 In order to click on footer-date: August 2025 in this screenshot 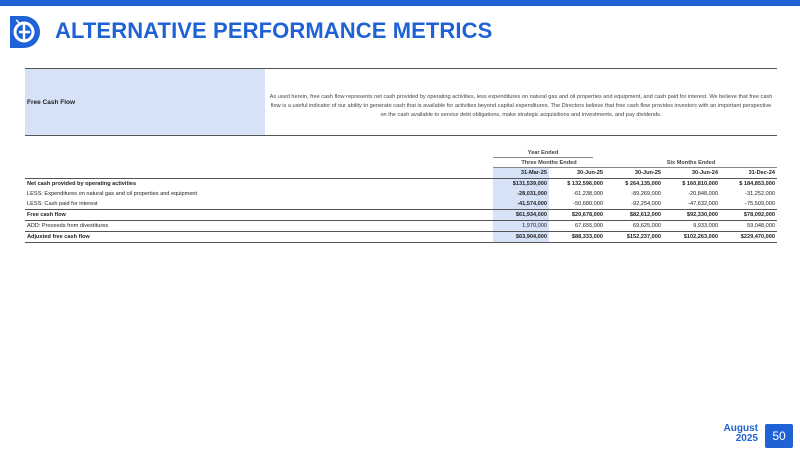, I will do `click(741, 434)`.